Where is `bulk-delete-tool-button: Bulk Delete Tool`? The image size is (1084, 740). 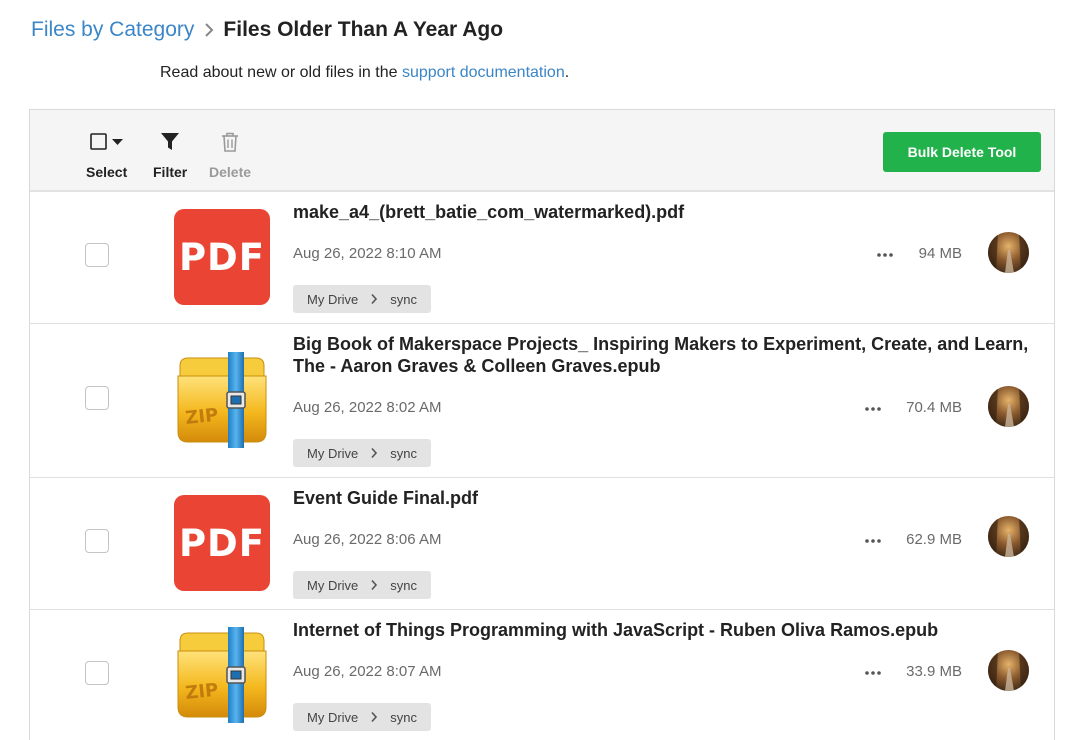 bulk-delete-tool-button: Bulk Delete Tool is located at coordinates (962, 152).